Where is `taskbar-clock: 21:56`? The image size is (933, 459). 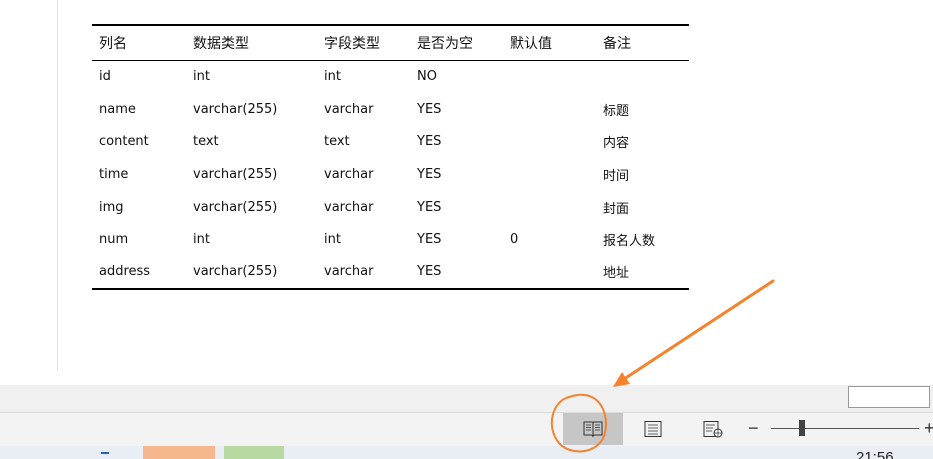 taskbar-clock: 21:56 is located at coordinates (875, 454).